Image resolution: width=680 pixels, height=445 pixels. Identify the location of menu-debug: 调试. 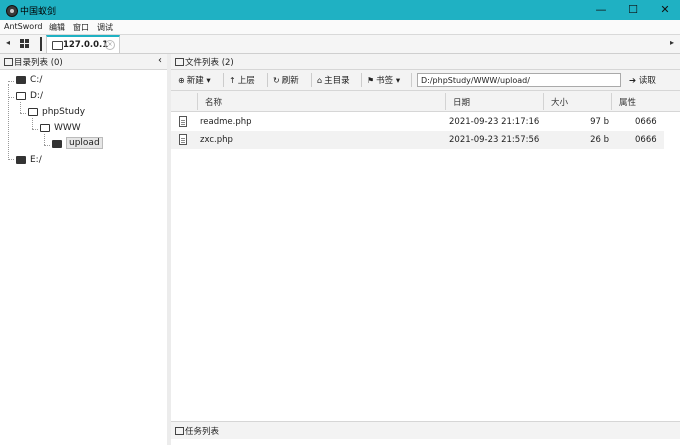
(105, 27).